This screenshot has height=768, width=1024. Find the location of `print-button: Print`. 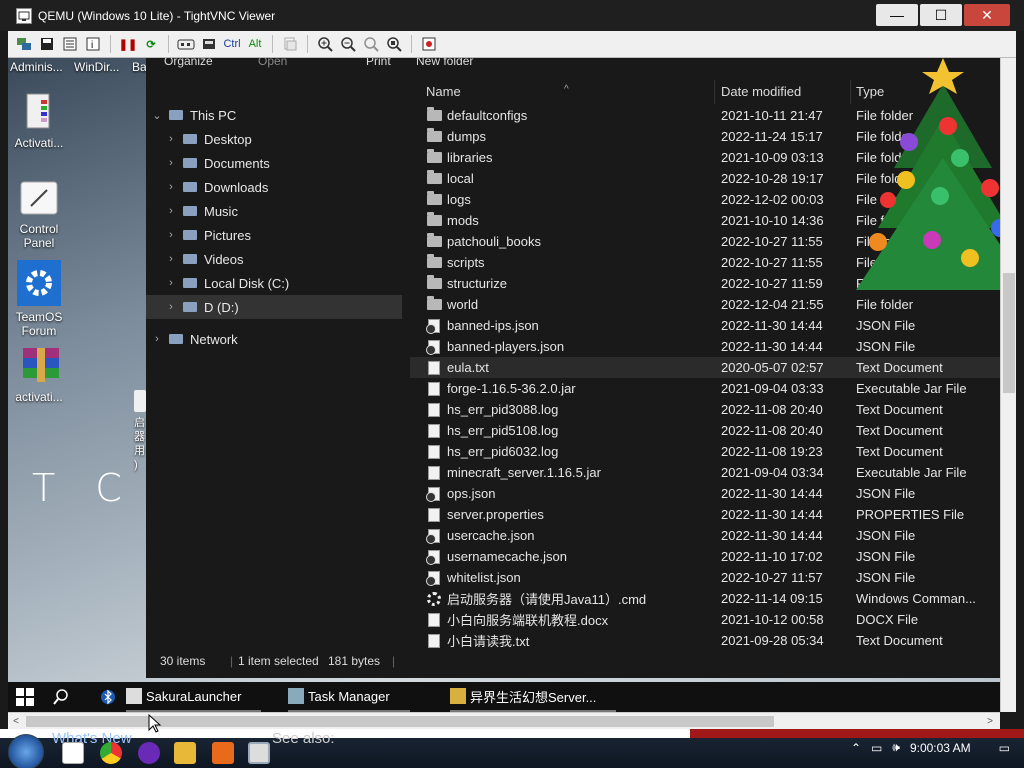

print-button: Print is located at coordinates (378, 63).